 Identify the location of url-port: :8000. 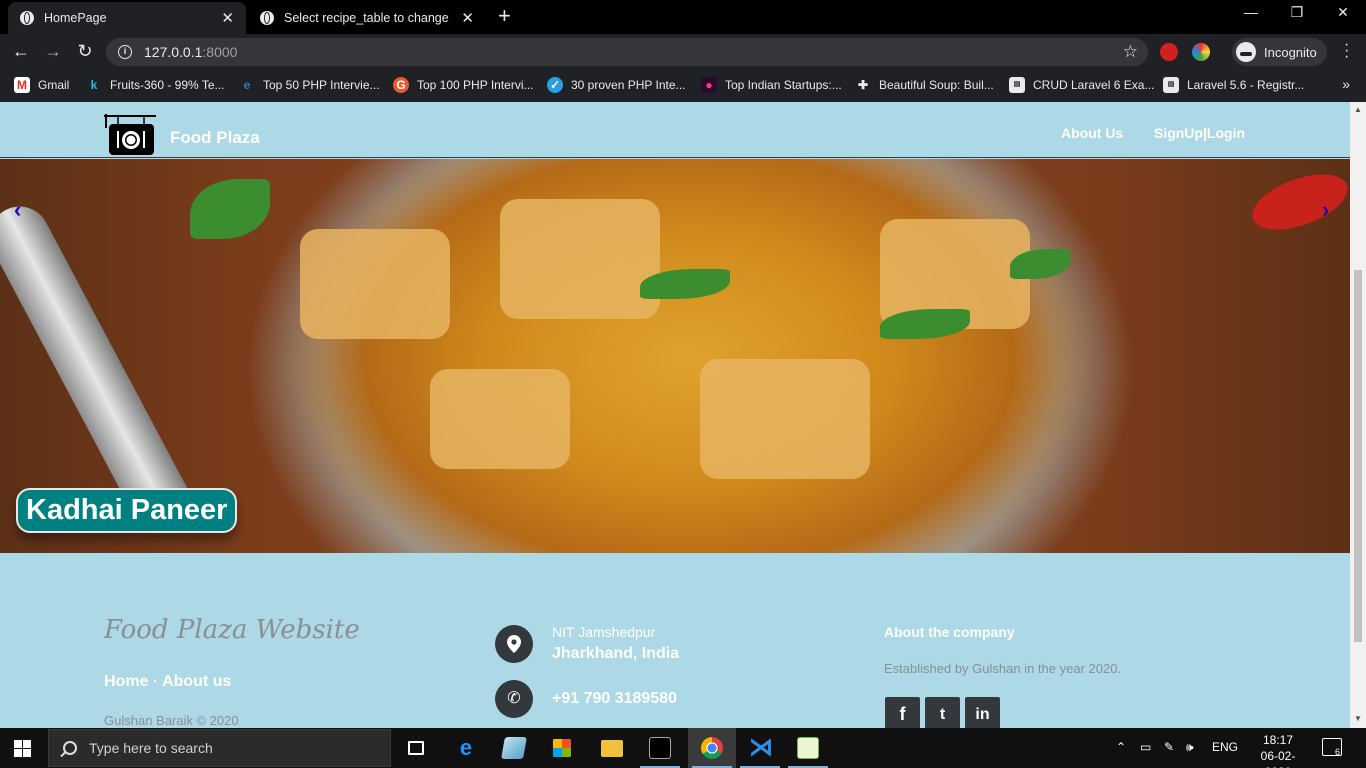
(220, 52).